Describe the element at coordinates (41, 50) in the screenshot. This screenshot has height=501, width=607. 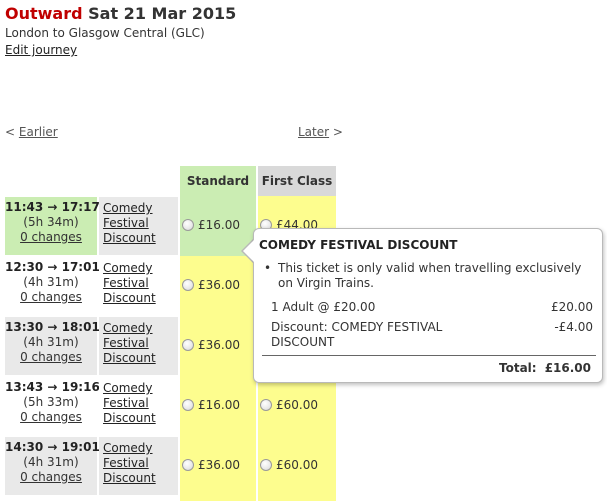
I see `edit-journey-link: Edit journey` at that location.